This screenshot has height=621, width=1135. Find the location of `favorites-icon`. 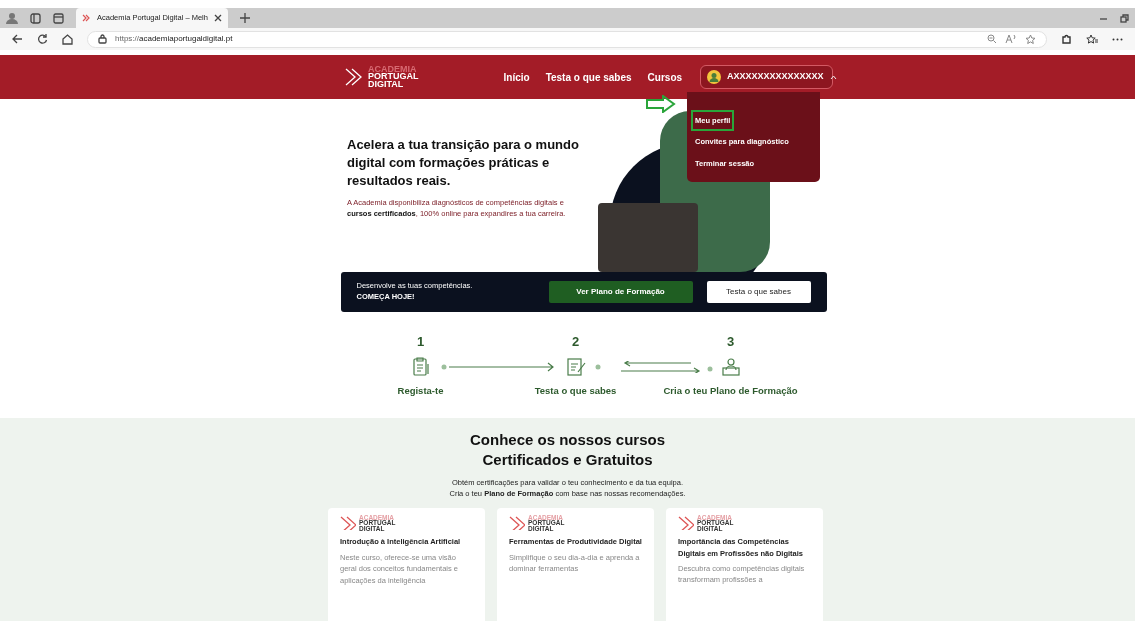

favorites-icon is located at coordinates (1092, 39).